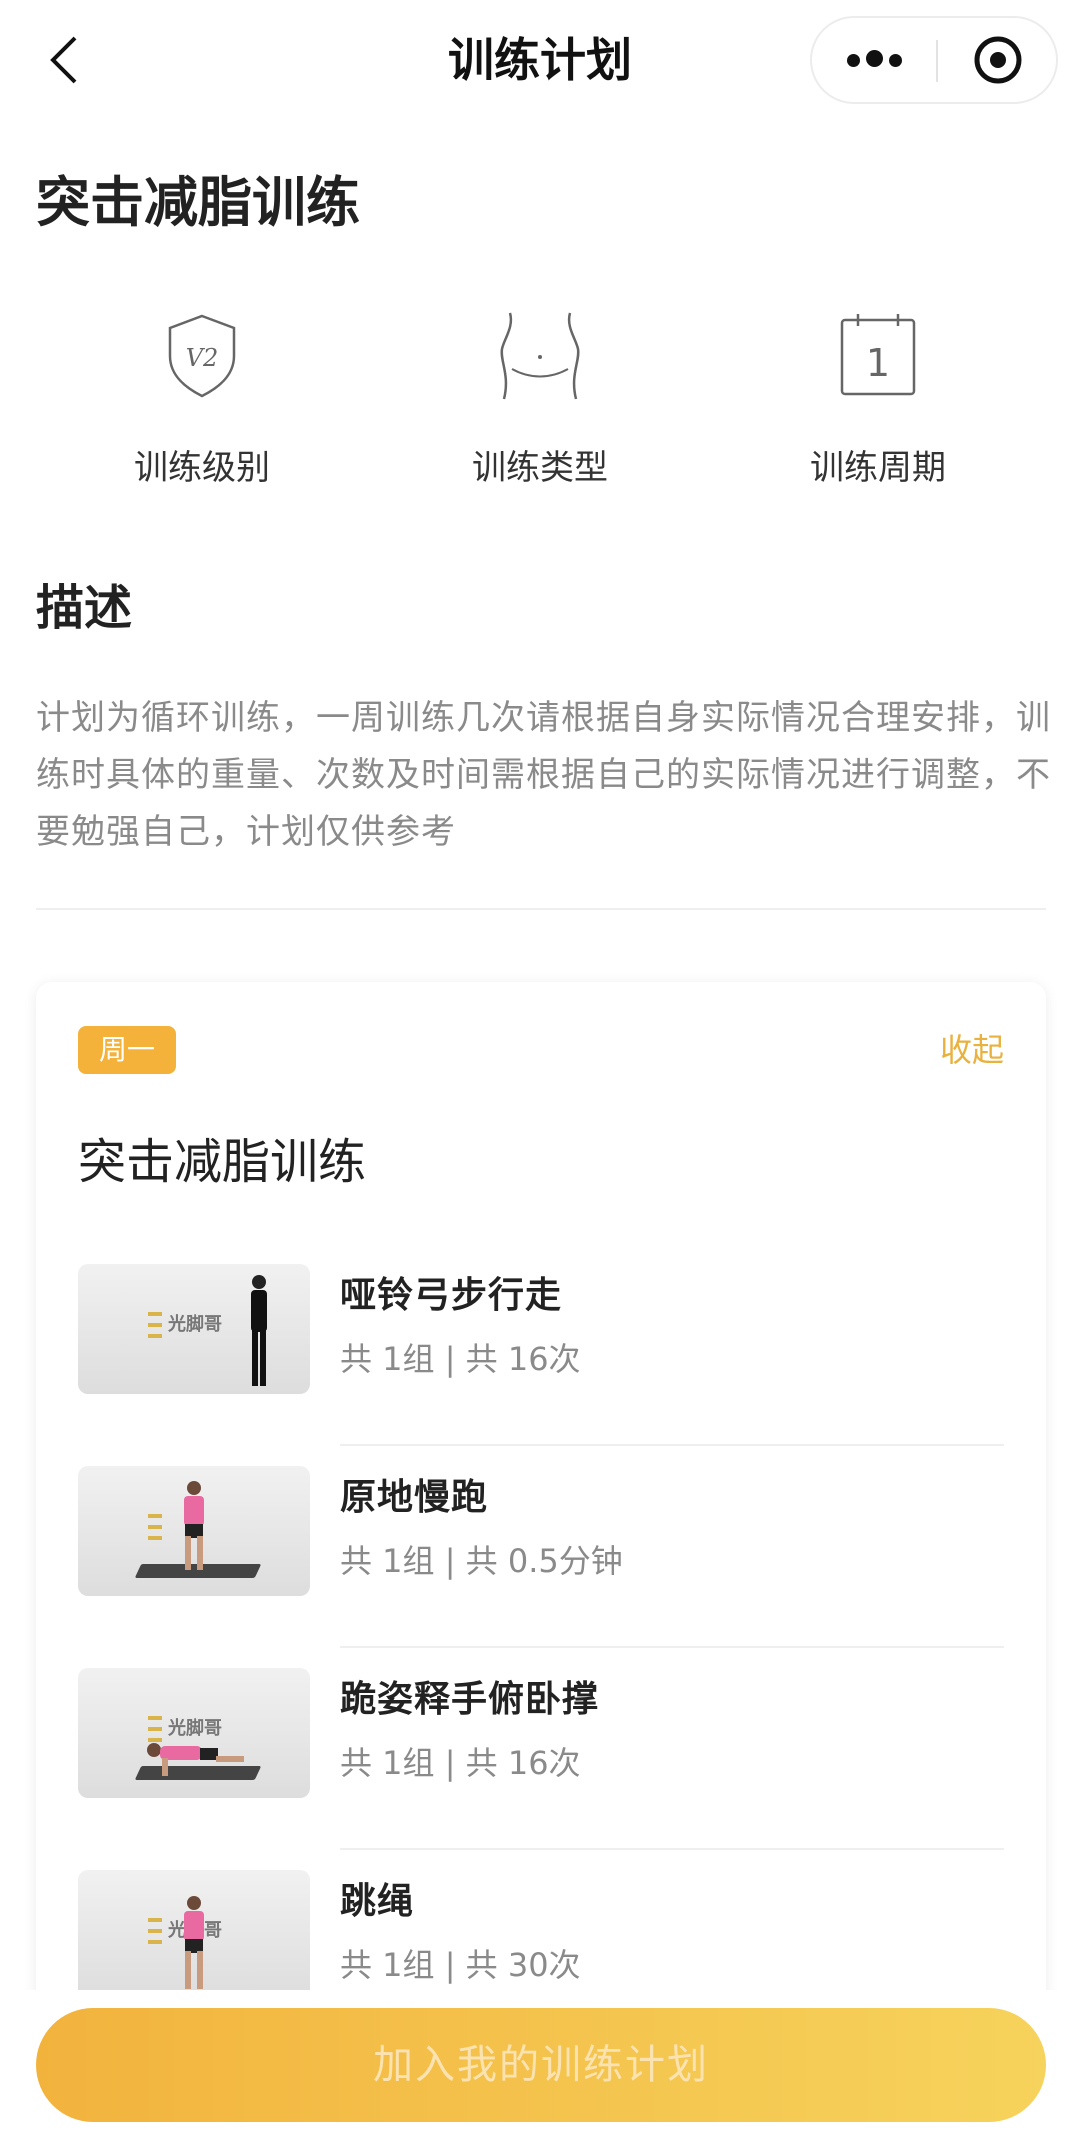 The image size is (1080, 2152). I want to click on calendar-icon: 1, so click(878, 355).